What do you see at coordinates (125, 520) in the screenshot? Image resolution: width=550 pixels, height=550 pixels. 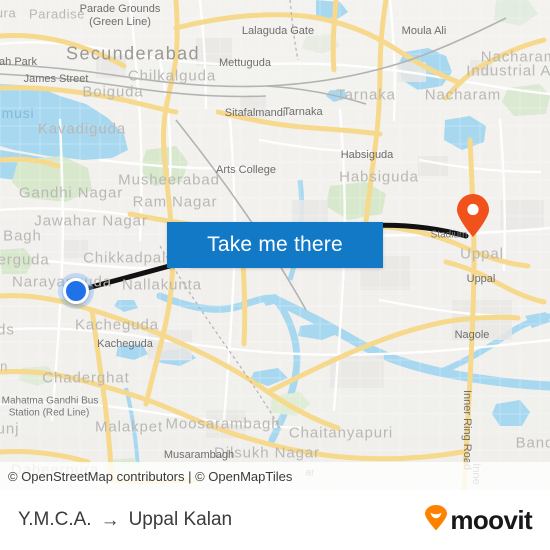 I see `trip-summary: Y.M.C.A. → Uppal Kalan` at bounding box center [125, 520].